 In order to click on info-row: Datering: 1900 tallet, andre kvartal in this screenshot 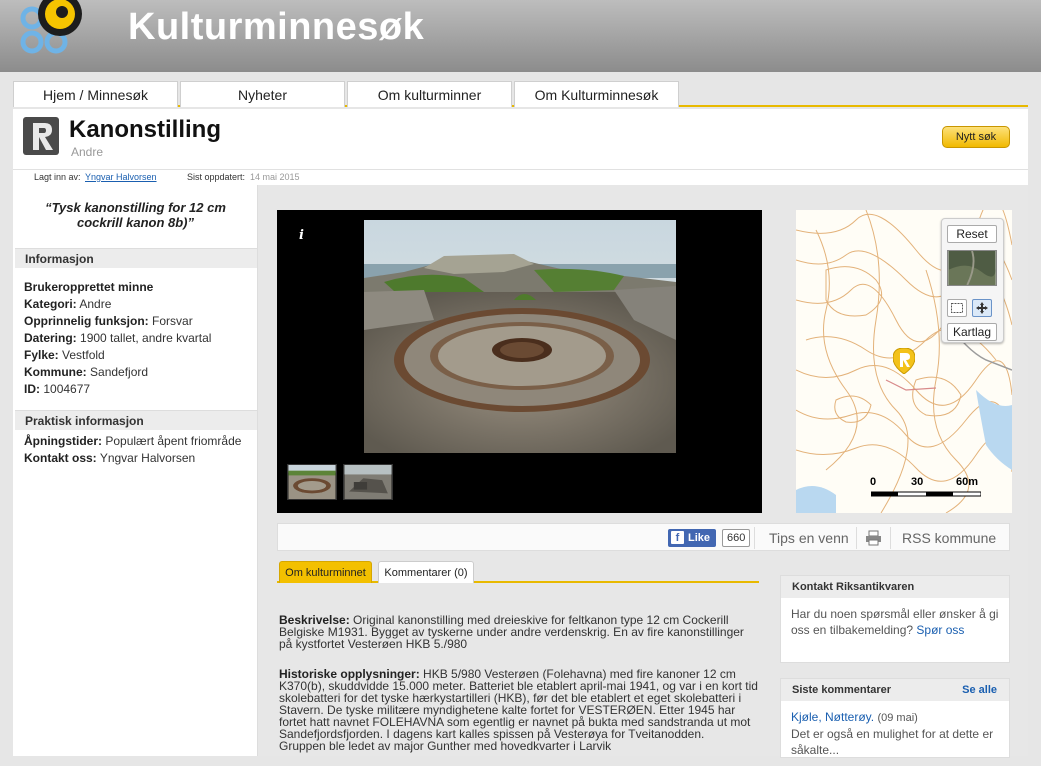, I will do `click(118, 338)`.